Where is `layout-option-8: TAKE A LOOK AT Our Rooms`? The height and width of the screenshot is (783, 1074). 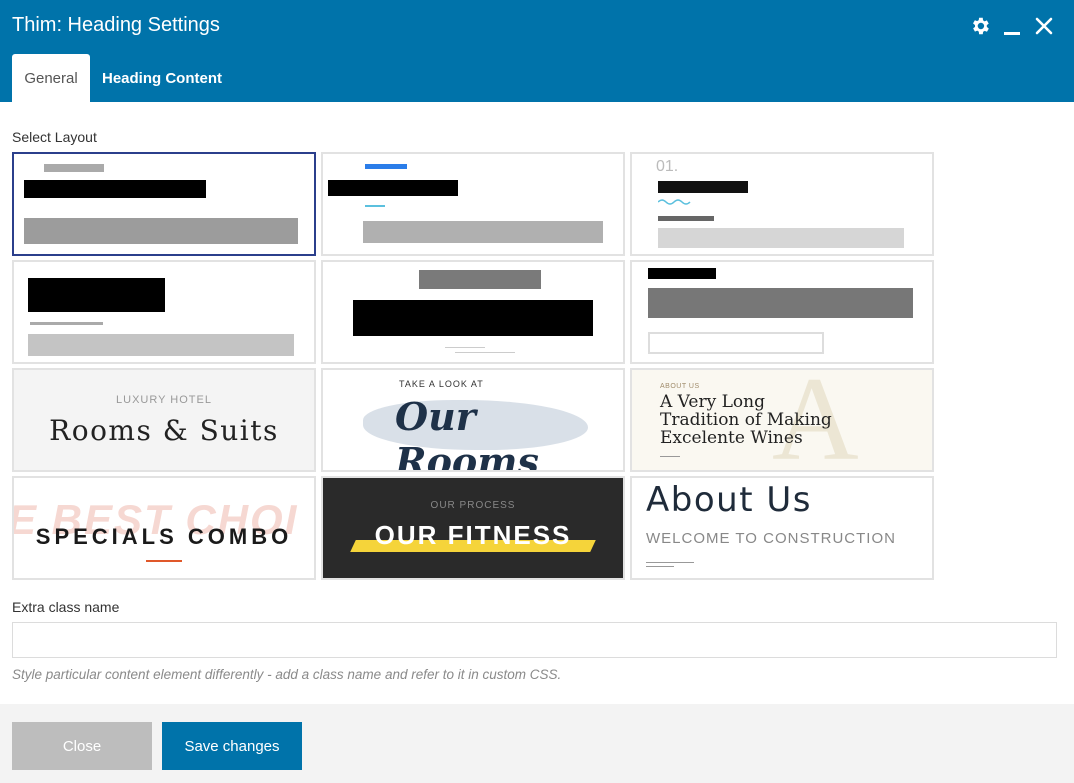
layout-option-8: TAKE A LOOK AT Our Rooms is located at coordinates (473, 420).